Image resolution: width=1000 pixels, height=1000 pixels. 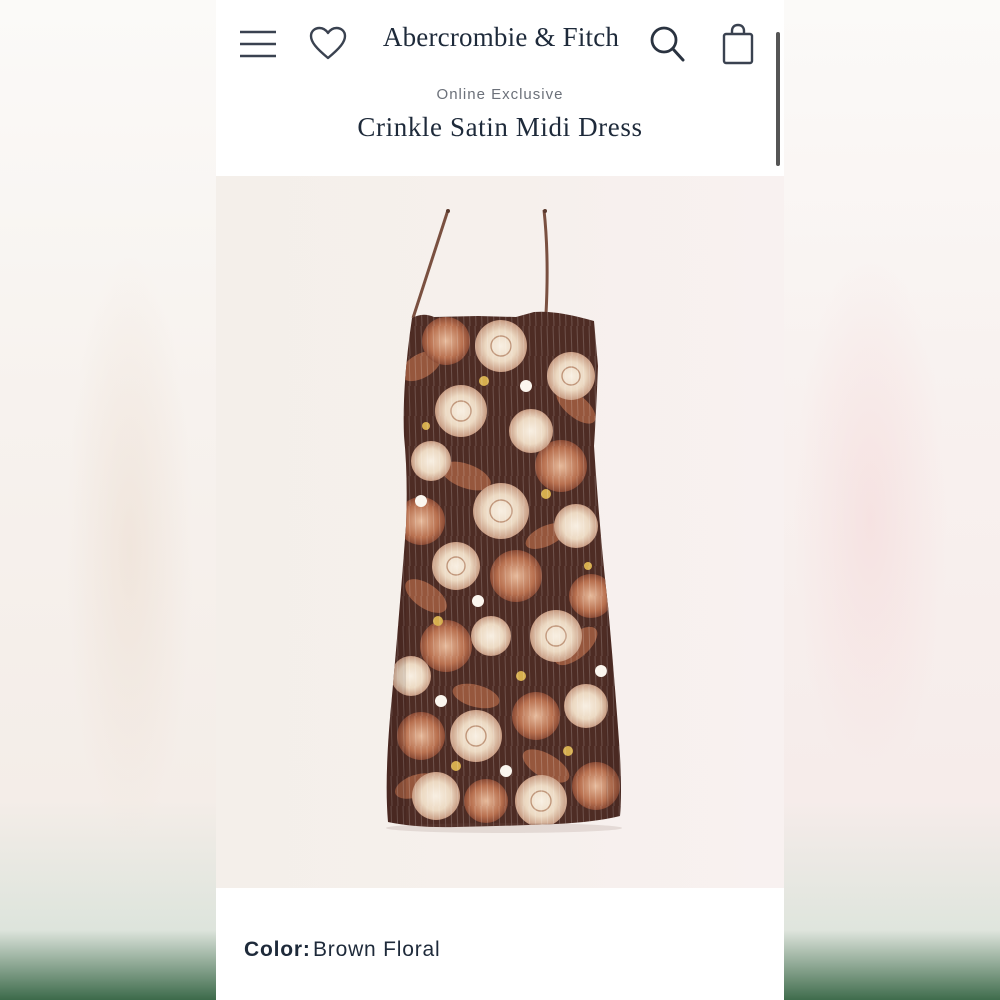 I want to click on right-strap, so click(x=545, y=262).